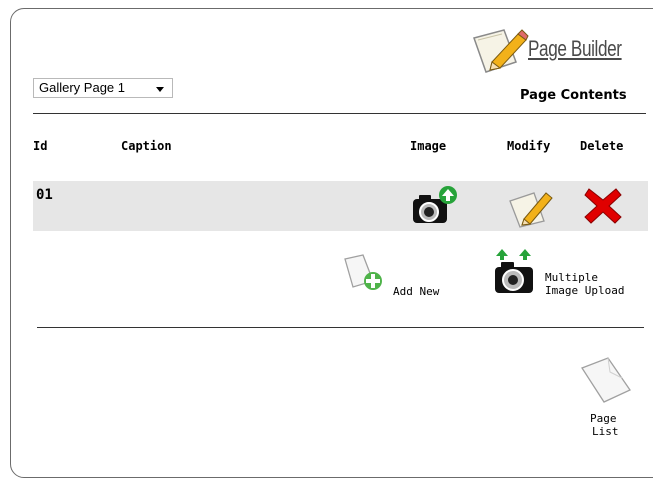 This screenshot has height=478, width=653. What do you see at coordinates (434, 206) in the screenshot?
I see `camera-upload-icon` at bounding box center [434, 206].